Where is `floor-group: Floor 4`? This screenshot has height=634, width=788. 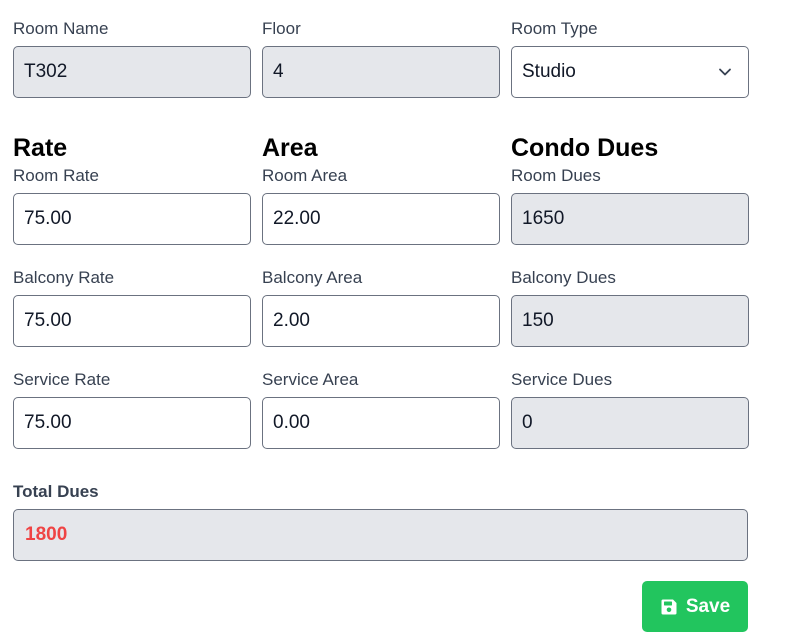
floor-group: Floor 4 is located at coordinates (381, 58).